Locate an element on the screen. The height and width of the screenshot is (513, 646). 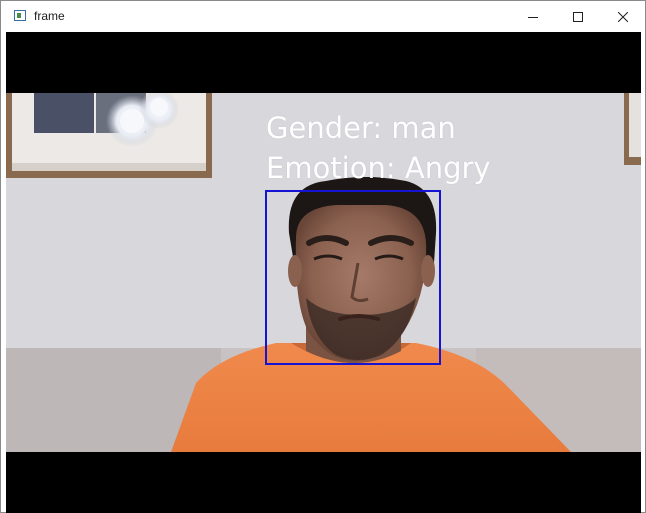
minimize-icon is located at coordinates (532, 17).